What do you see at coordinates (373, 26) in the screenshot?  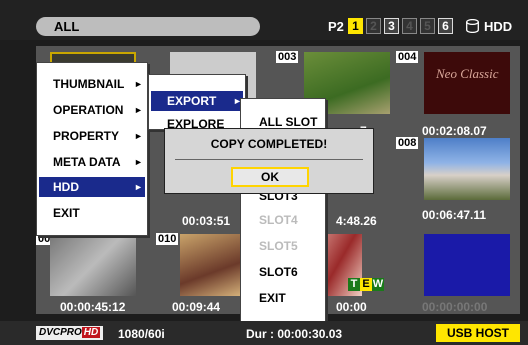 I see `slot-2-indicator: 2` at bounding box center [373, 26].